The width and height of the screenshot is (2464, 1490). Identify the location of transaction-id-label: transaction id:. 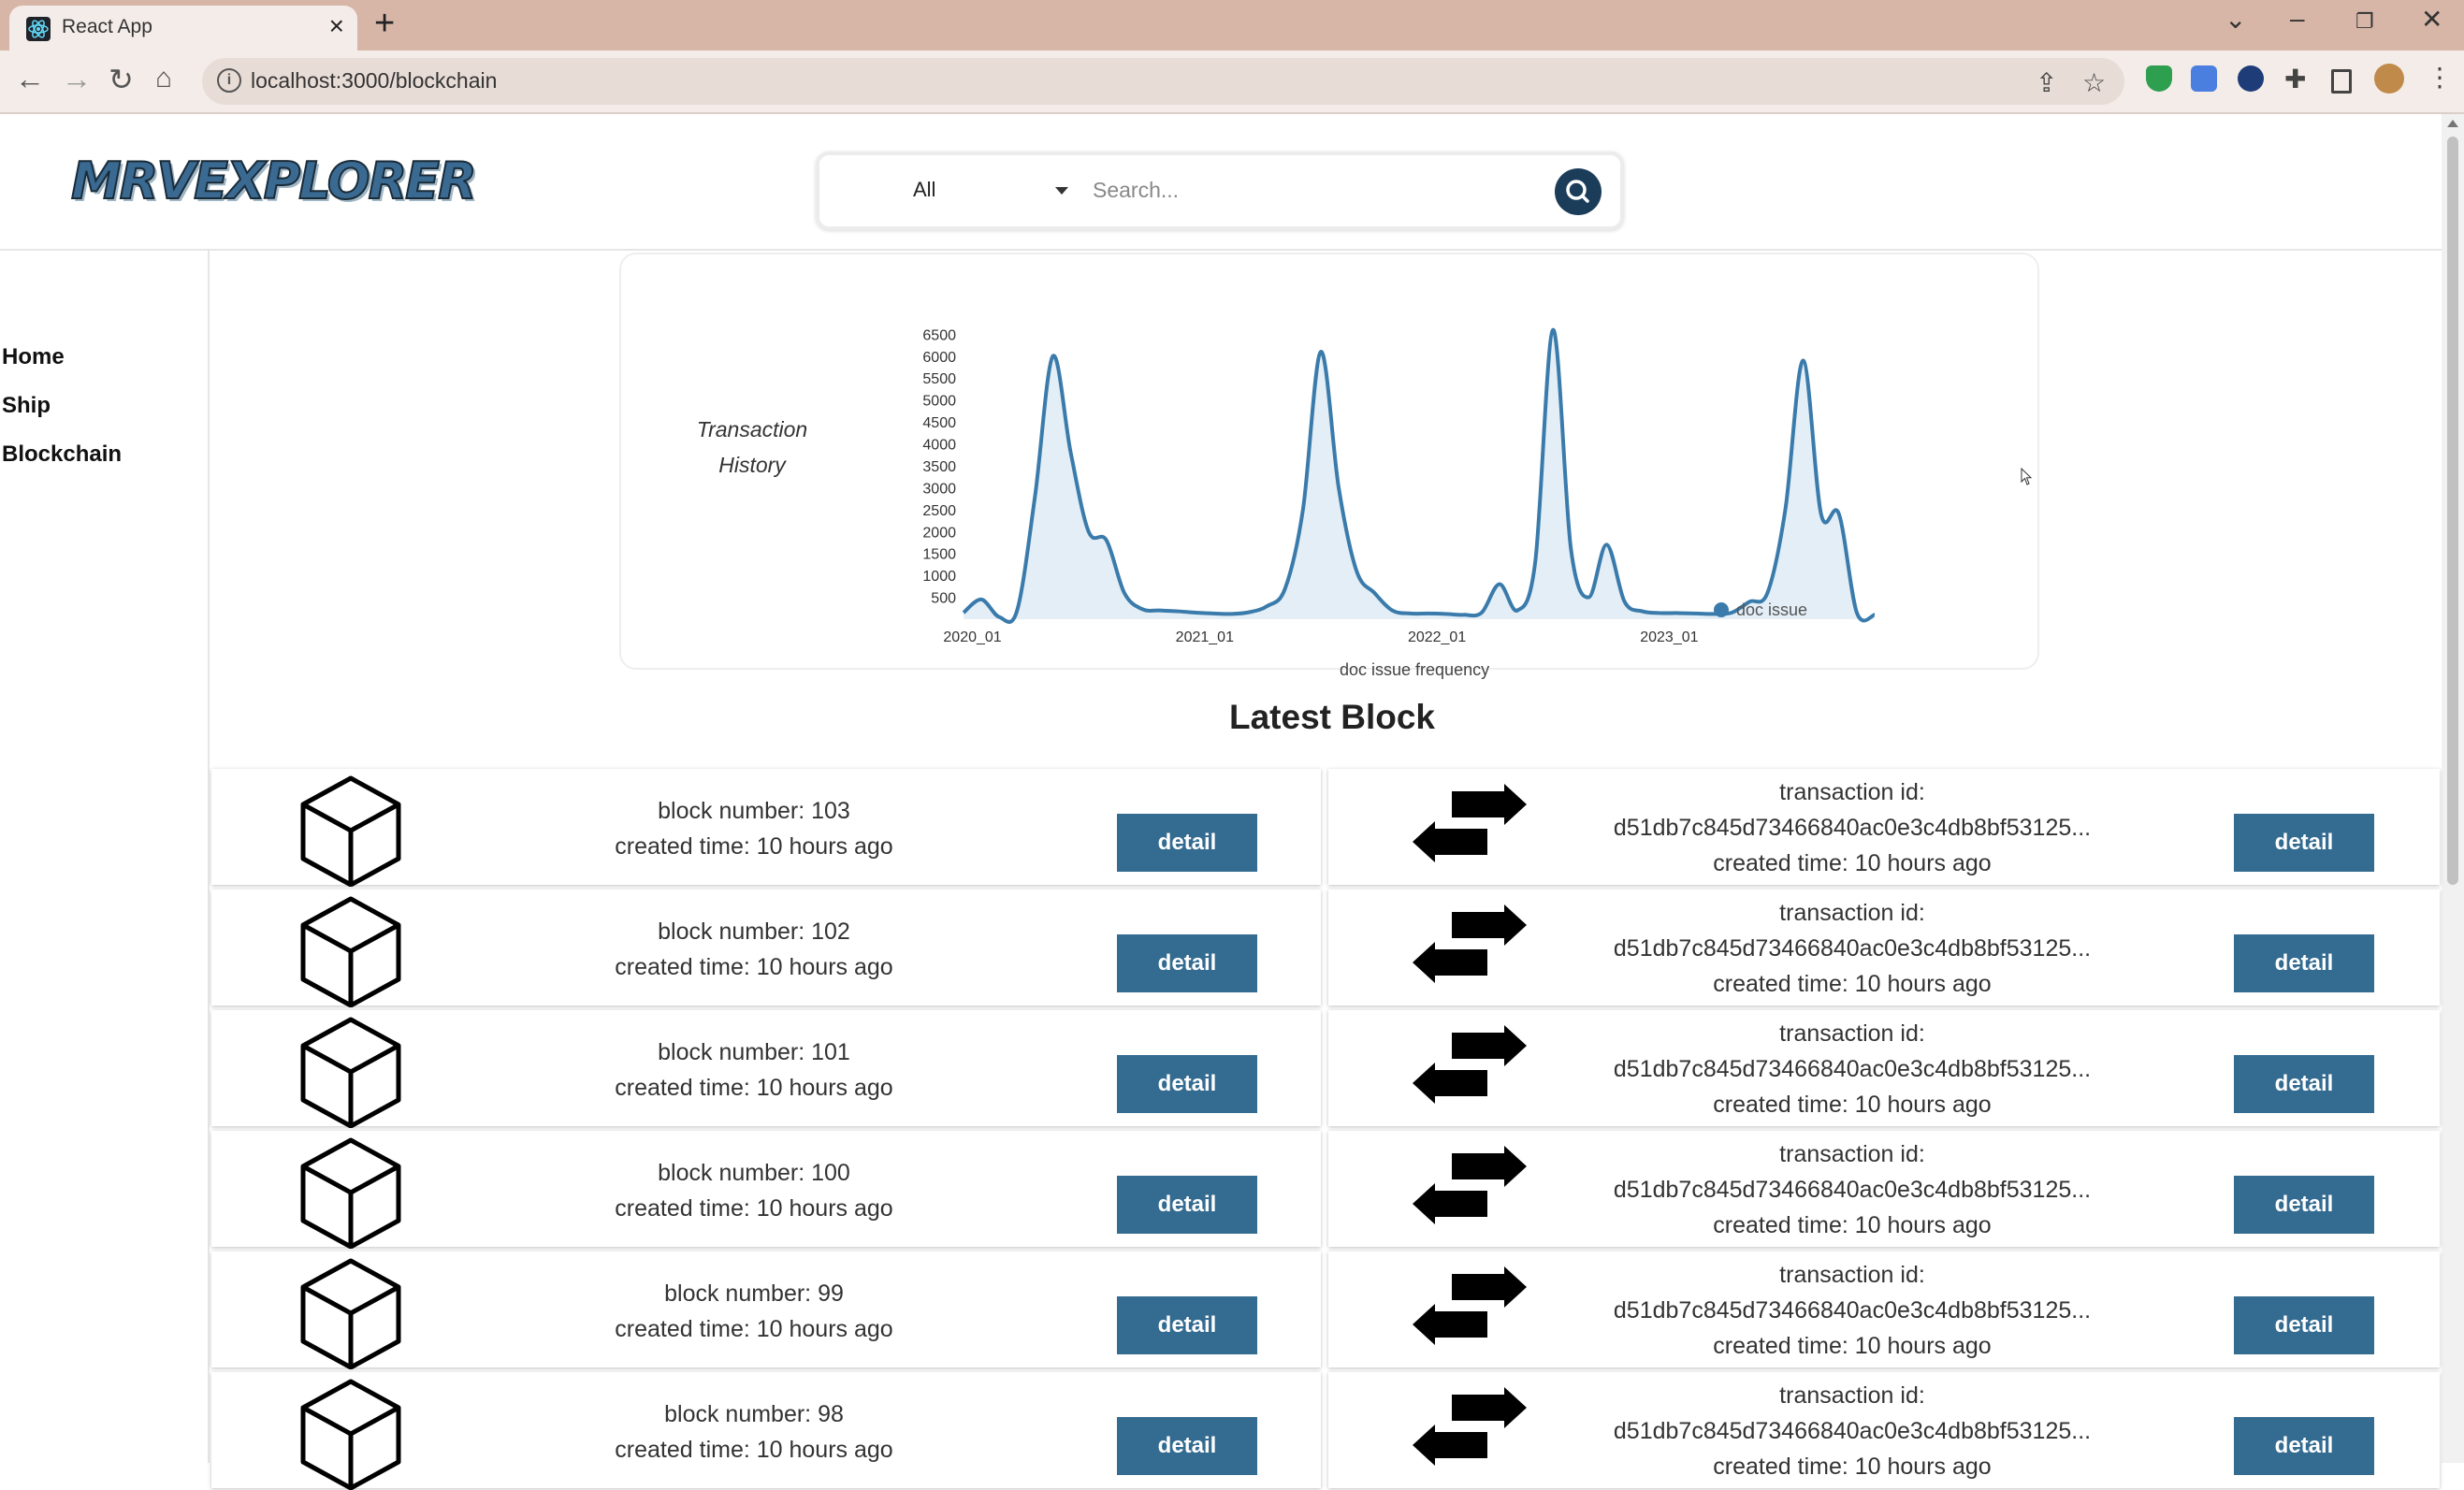
(1852, 1395).